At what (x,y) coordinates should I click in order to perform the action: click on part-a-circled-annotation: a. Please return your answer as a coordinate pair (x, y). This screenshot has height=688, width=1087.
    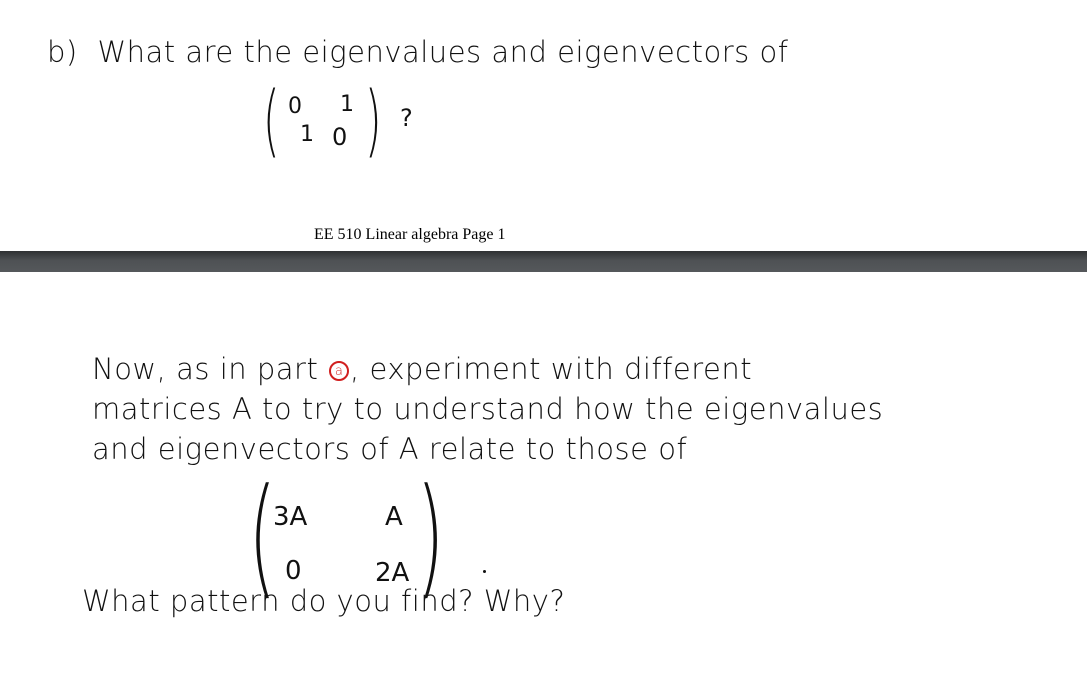
    Looking at the image, I should click on (339, 371).